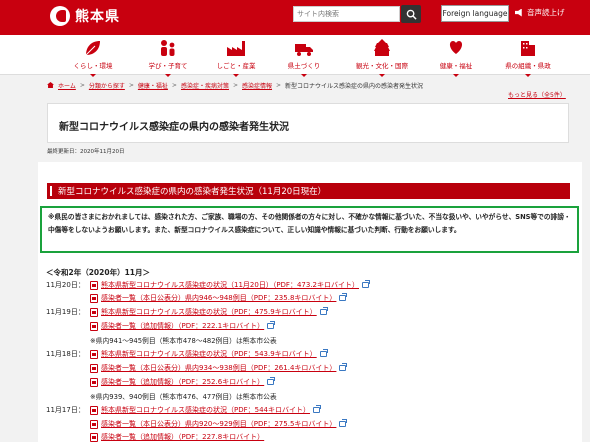 This screenshot has width=590, height=442. I want to click on nav-item-government: 県の組織・県政, so click(528, 57).